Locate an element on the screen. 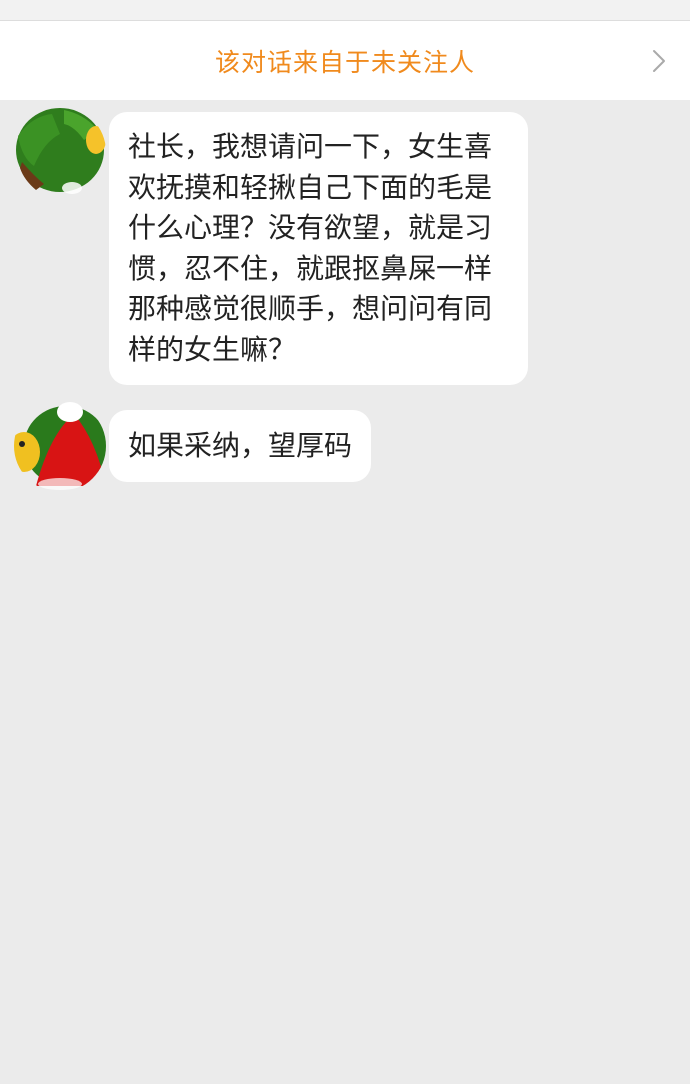 This screenshot has height=1084, width=690. chevron-right-icon is located at coordinates (659, 60).